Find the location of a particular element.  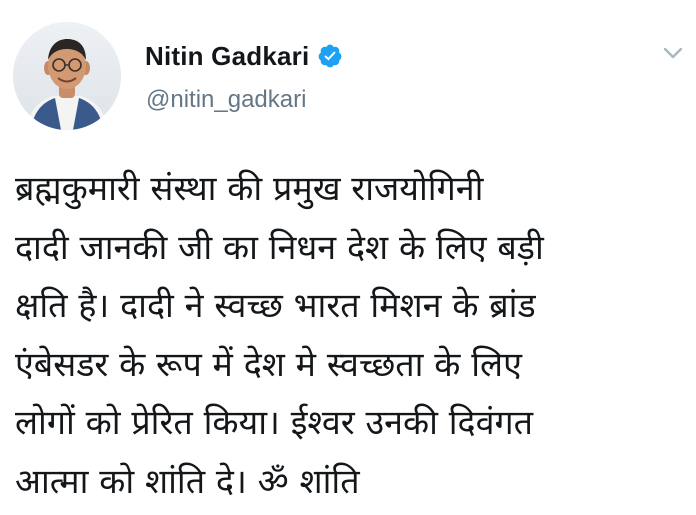

verified-badge-icon is located at coordinates (330, 56).